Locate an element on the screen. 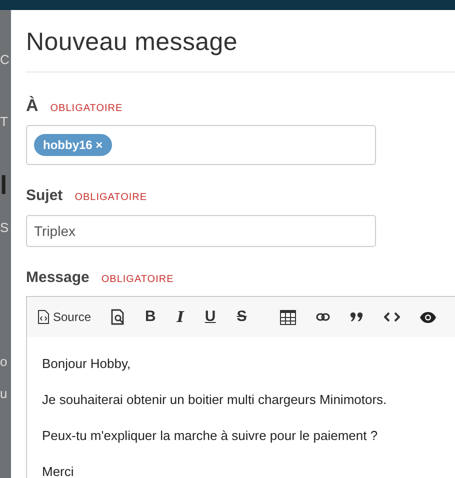 This screenshot has width=455, height=478. quote-icon is located at coordinates (357, 317).